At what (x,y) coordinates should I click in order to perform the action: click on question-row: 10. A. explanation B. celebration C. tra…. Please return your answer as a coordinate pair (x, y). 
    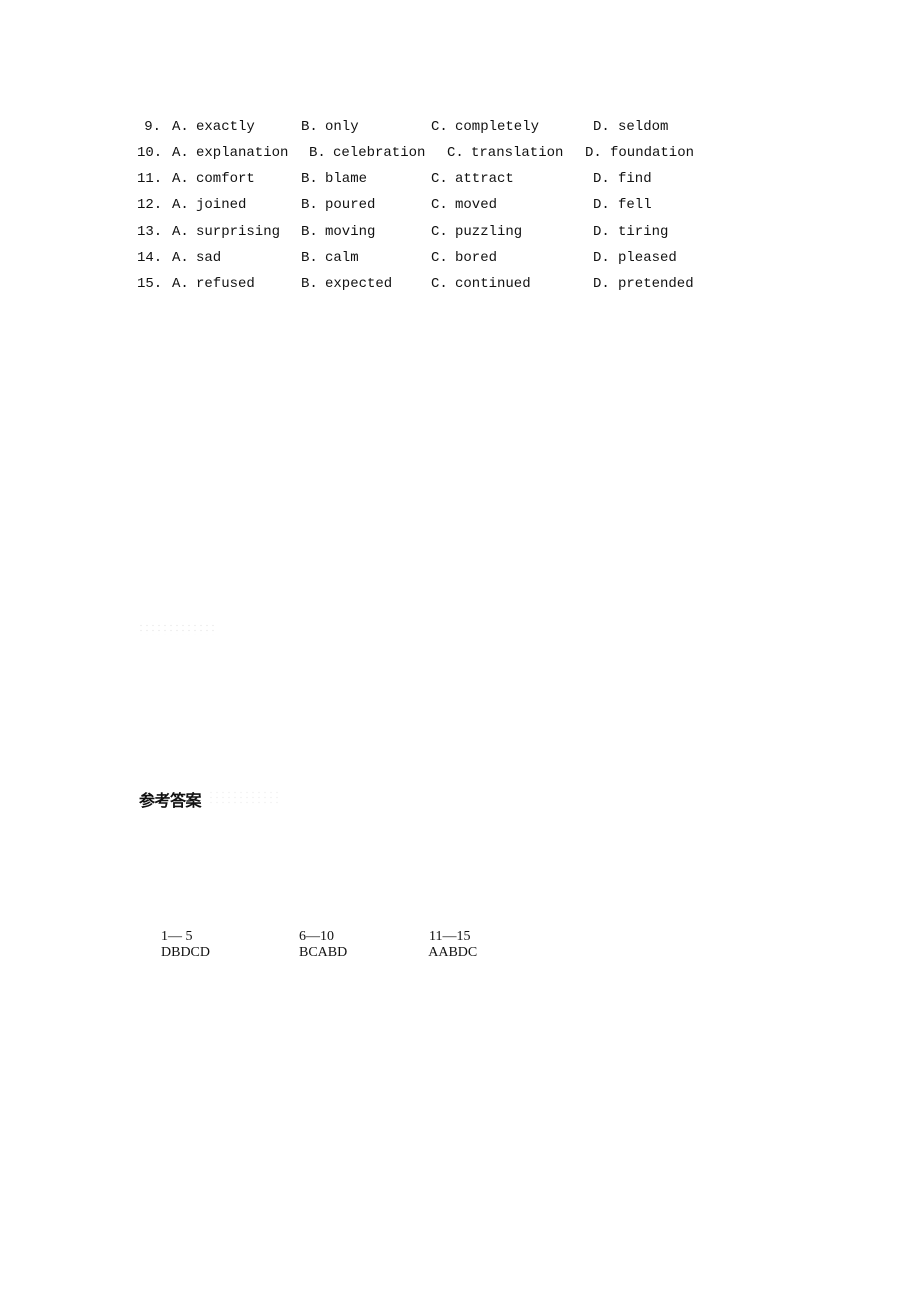
    Looking at the image, I should click on (347, 153).